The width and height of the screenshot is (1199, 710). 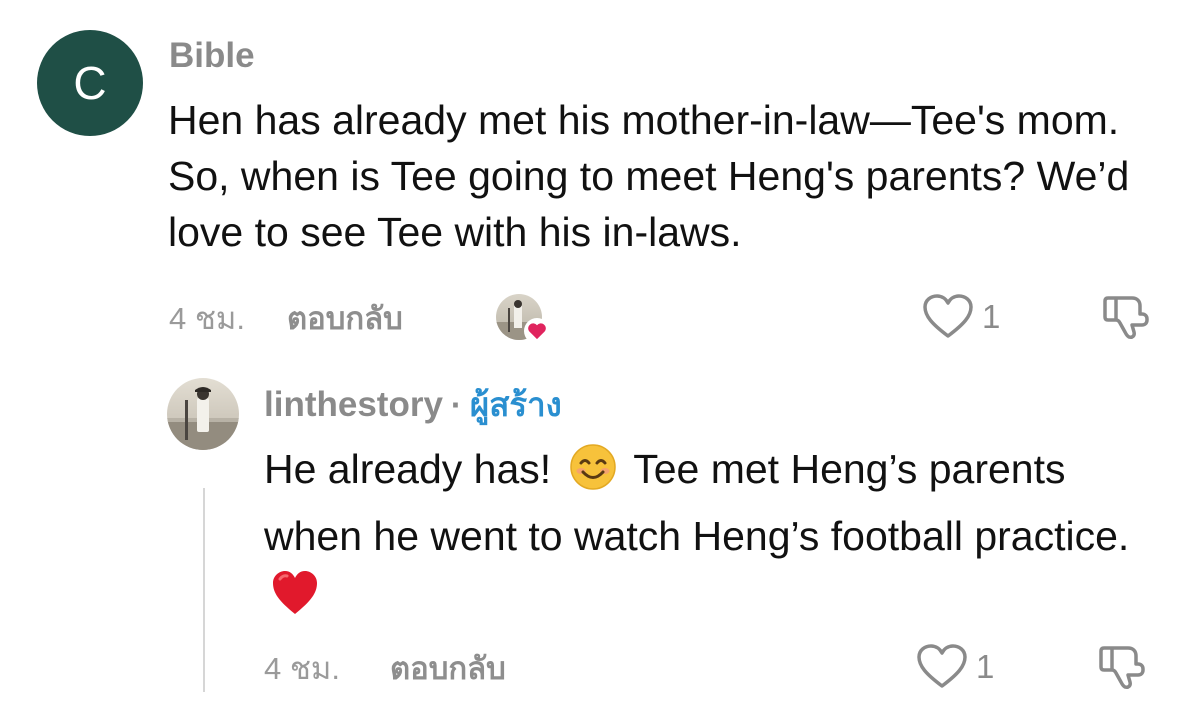 What do you see at coordinates (385, 668) in the screenshot?
I see `reply-meta-row: 4 ชม. ตอบกลับ` at bounding box center [385, 668].